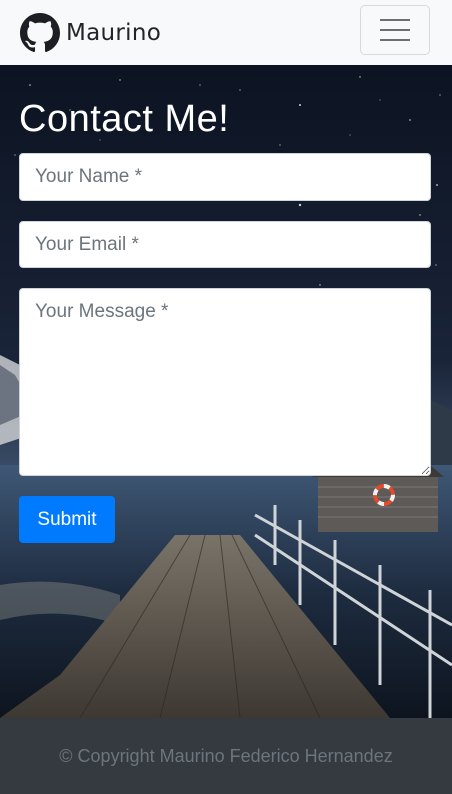 Image resolution: width=452 pixels, height=794 pixels. I want to click on brand-link: Maurino, so click(91, 32).